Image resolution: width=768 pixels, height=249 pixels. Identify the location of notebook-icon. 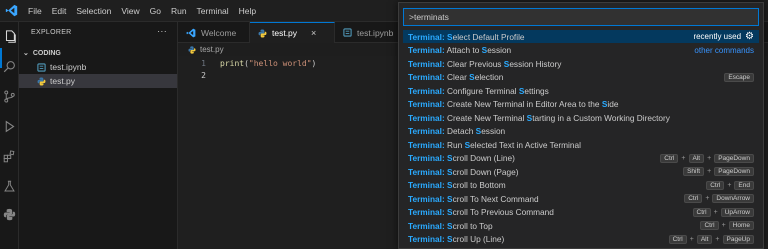
(347, 32).